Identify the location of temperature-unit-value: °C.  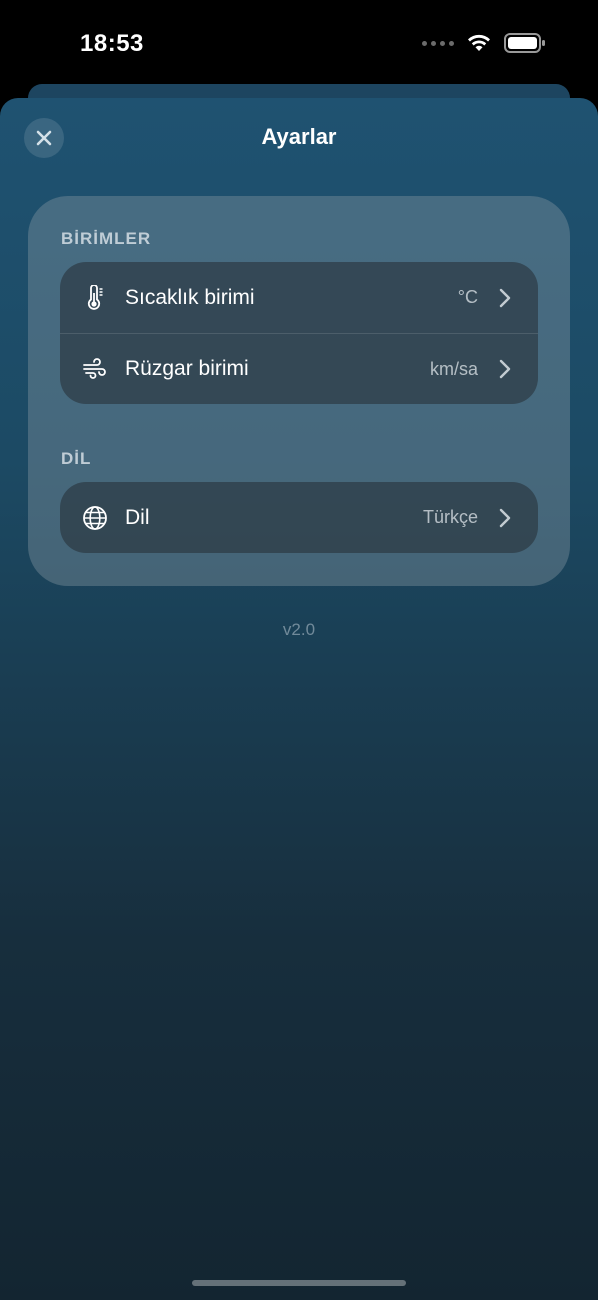
(467, 297).